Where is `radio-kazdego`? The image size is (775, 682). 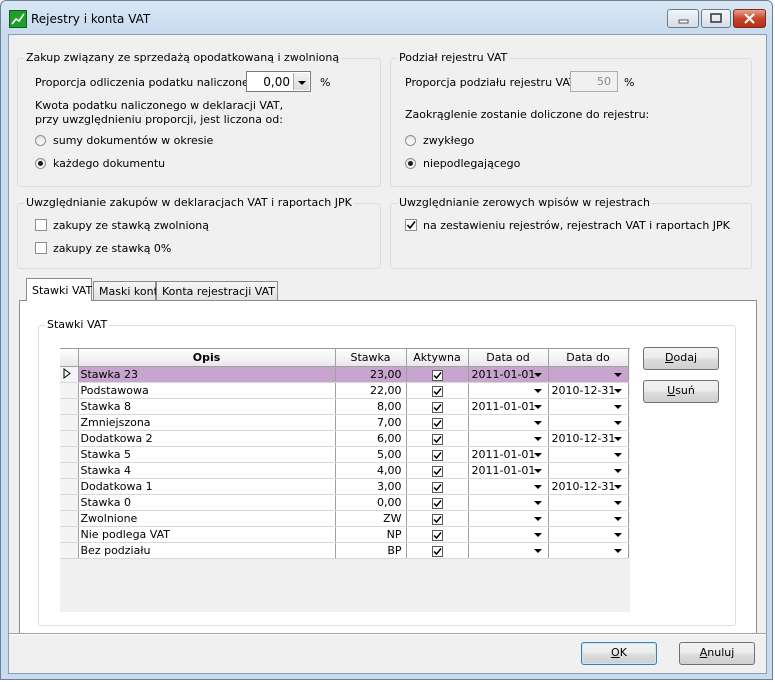
radio-kazdego is located at coordinates (40, 163).